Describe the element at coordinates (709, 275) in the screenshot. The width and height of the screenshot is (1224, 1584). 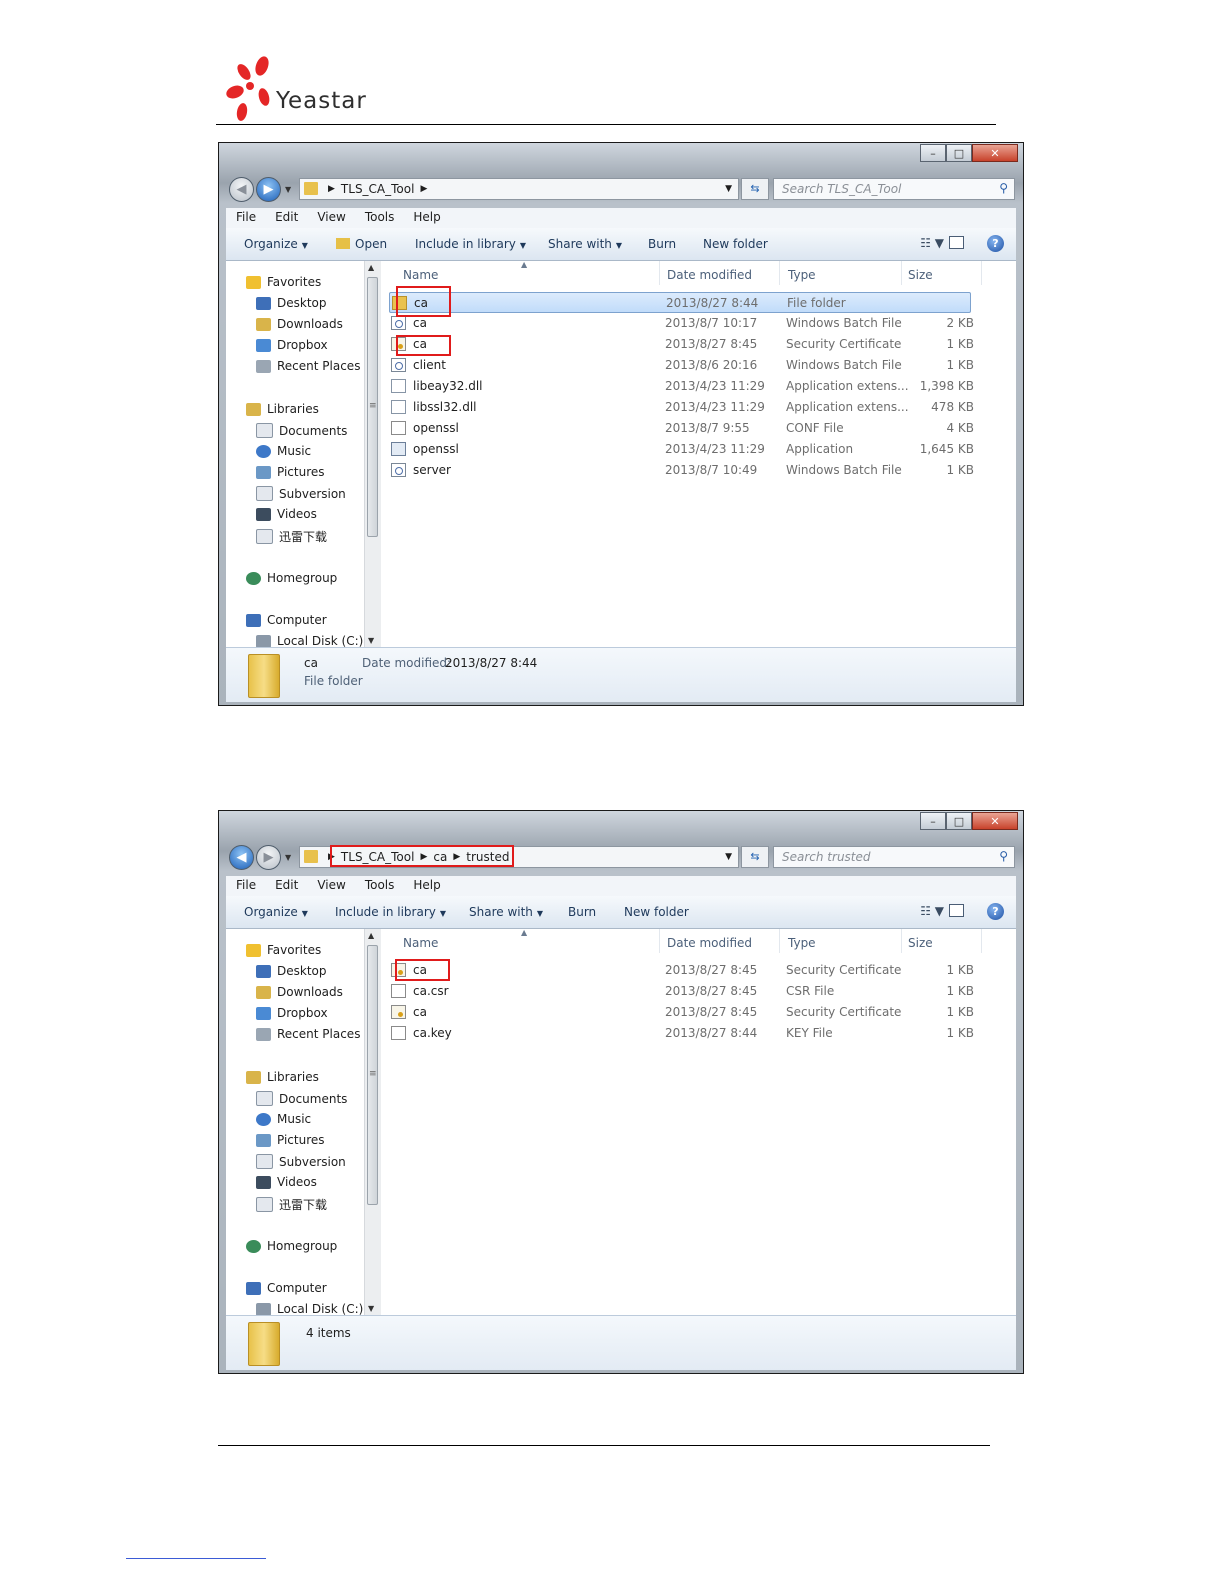
I see `column-header-date: Date modified` at that location.